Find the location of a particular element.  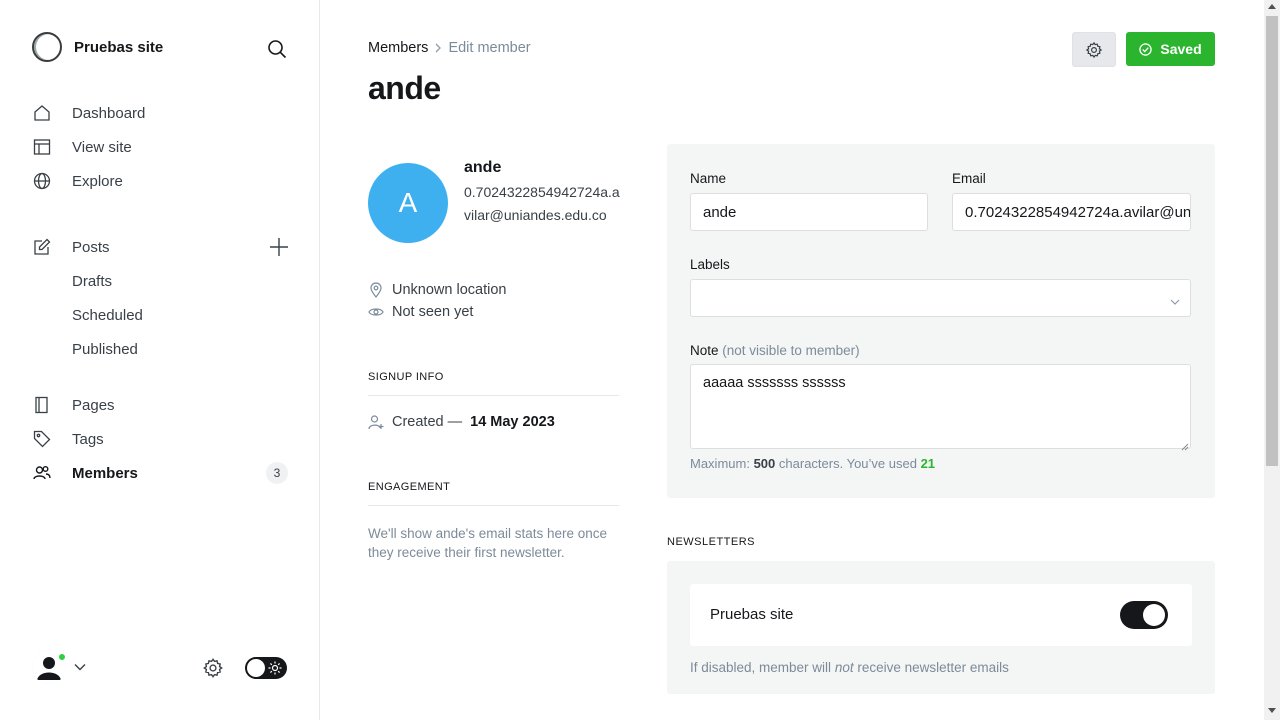

breadcrumb-members-link: Members is located at coordinates (398, 48).